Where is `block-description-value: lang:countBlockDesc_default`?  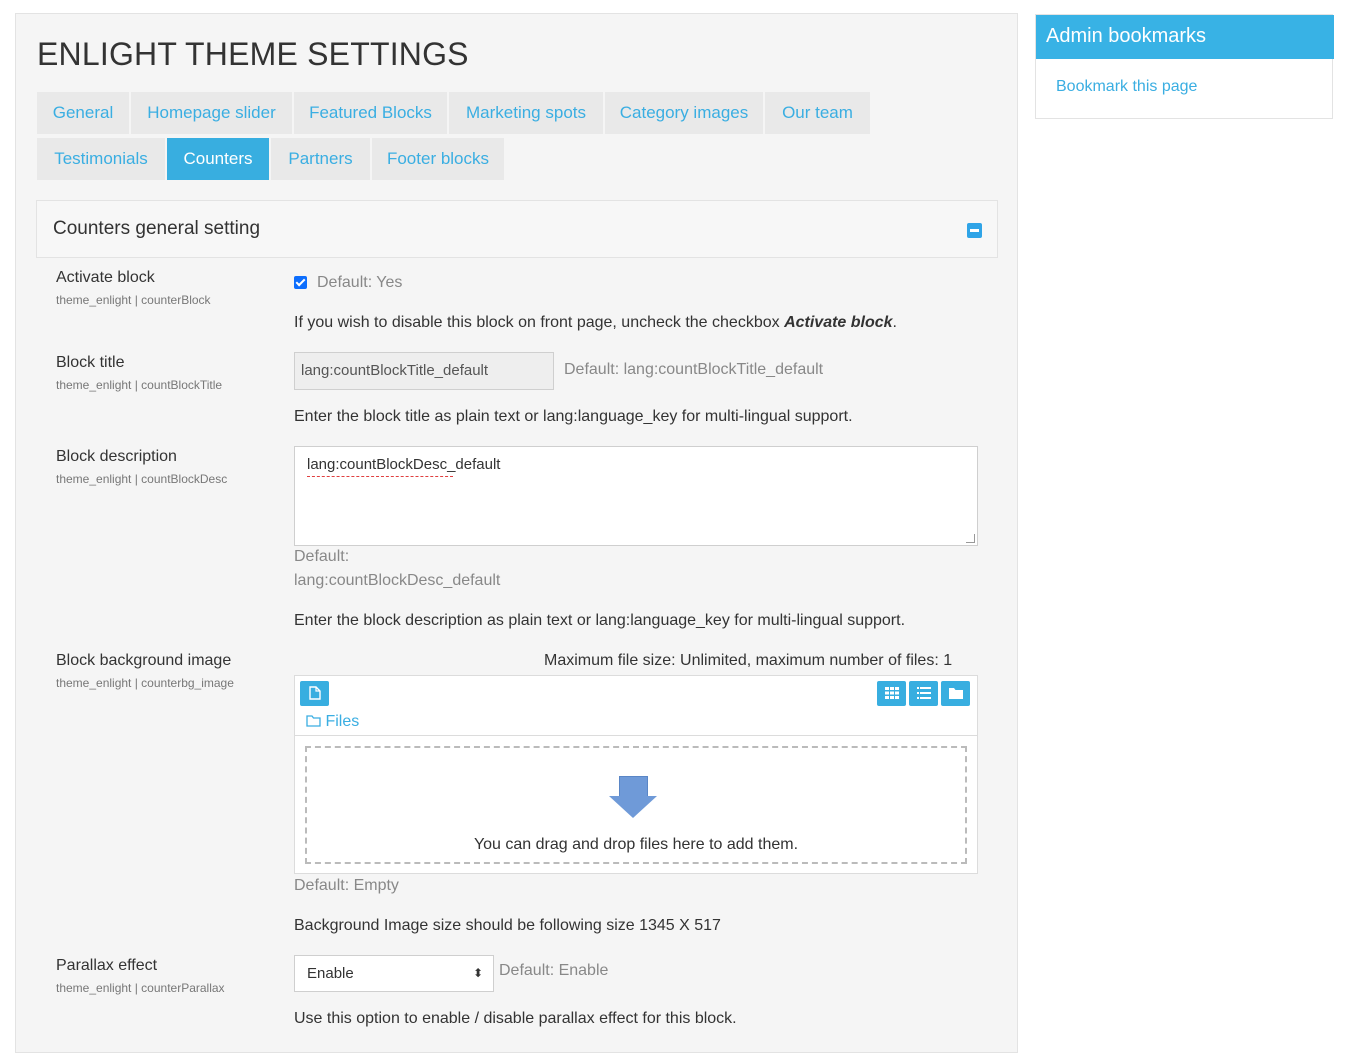 block-description-value: lang:countBlockDesc_default is located at coordinates (404, 464).